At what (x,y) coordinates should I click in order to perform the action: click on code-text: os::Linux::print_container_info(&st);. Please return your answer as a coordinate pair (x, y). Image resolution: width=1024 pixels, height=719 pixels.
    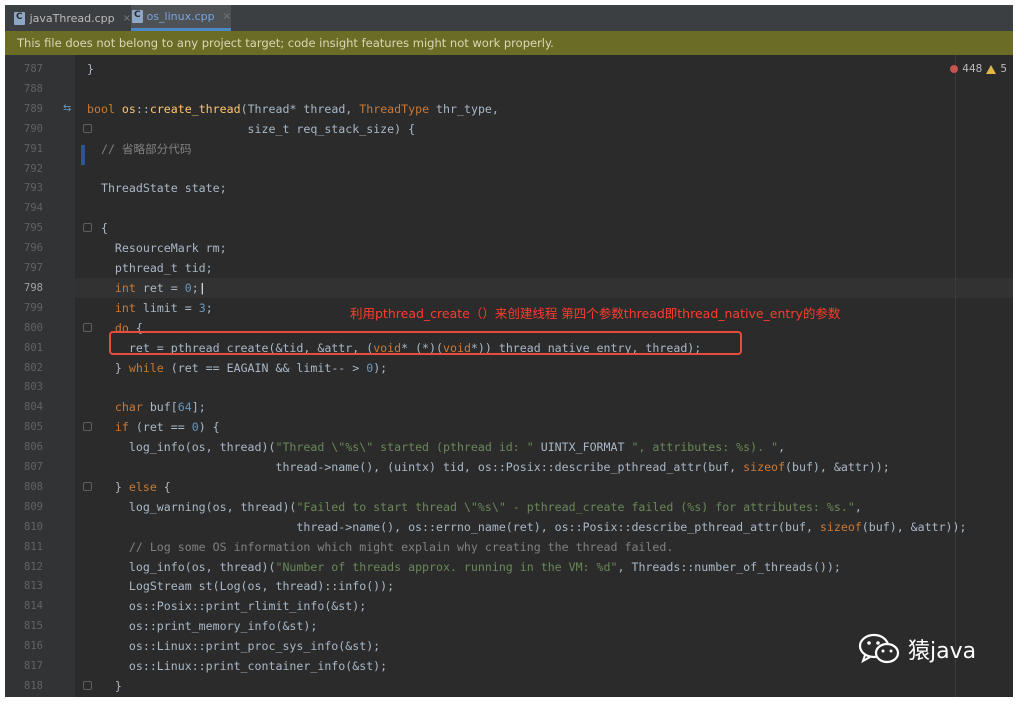
    Looking at the image, I should click on (237, 666).